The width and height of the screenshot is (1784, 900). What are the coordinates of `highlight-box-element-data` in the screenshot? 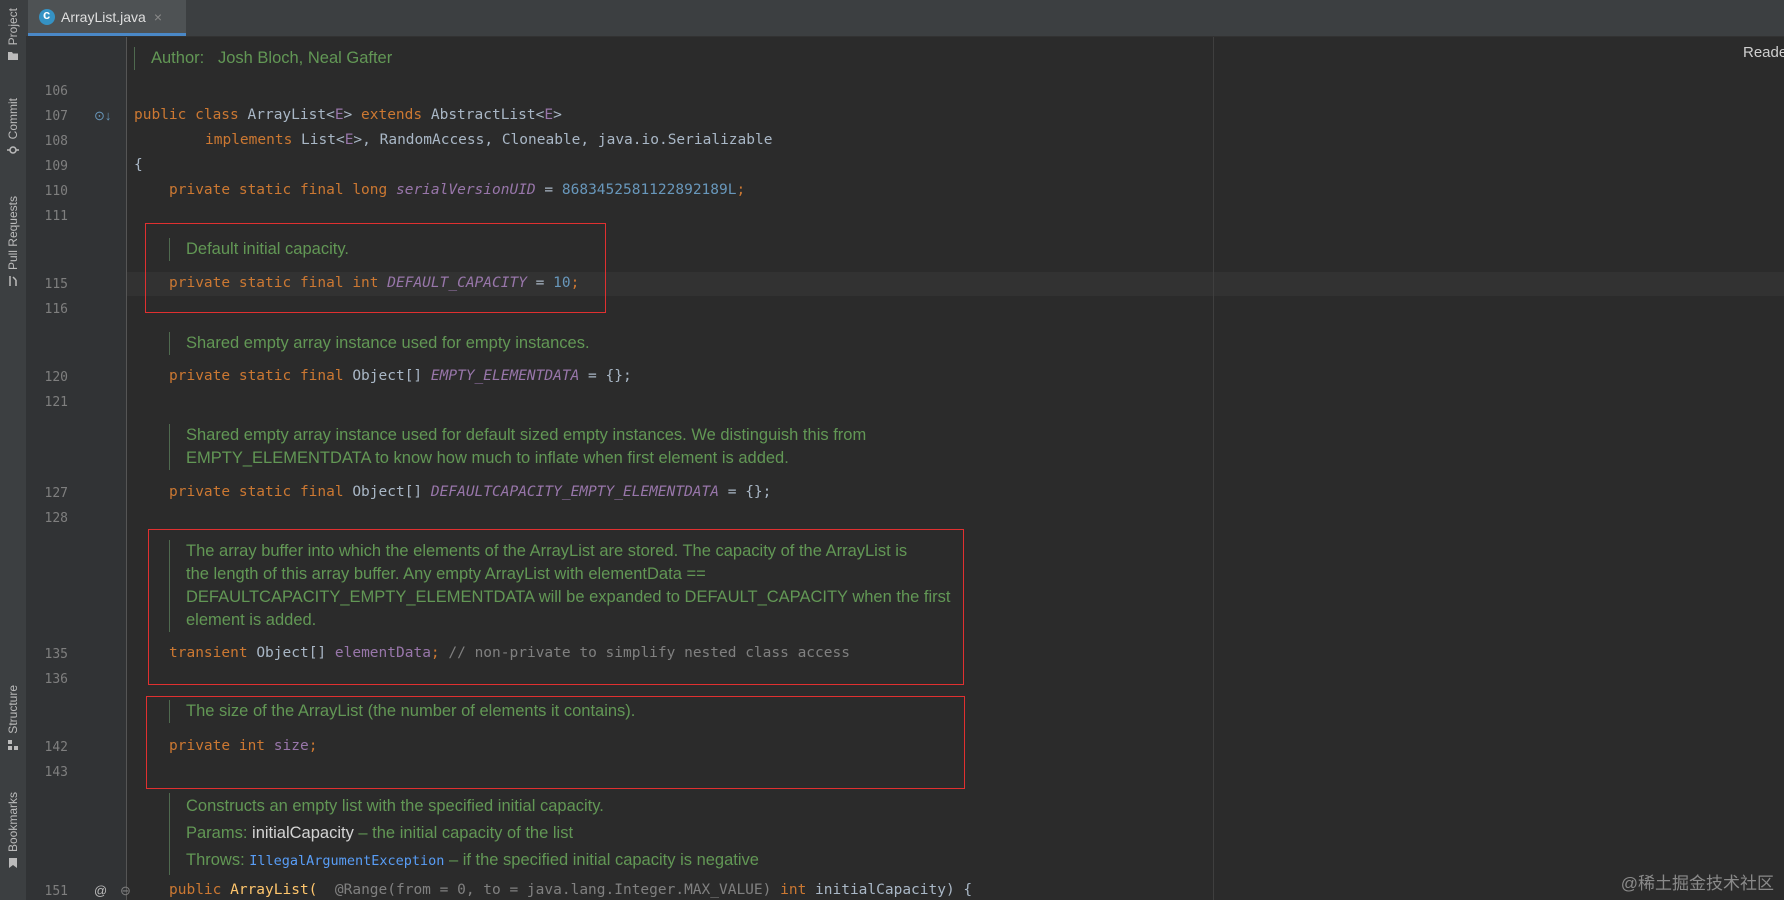 It's located at (556, 607).